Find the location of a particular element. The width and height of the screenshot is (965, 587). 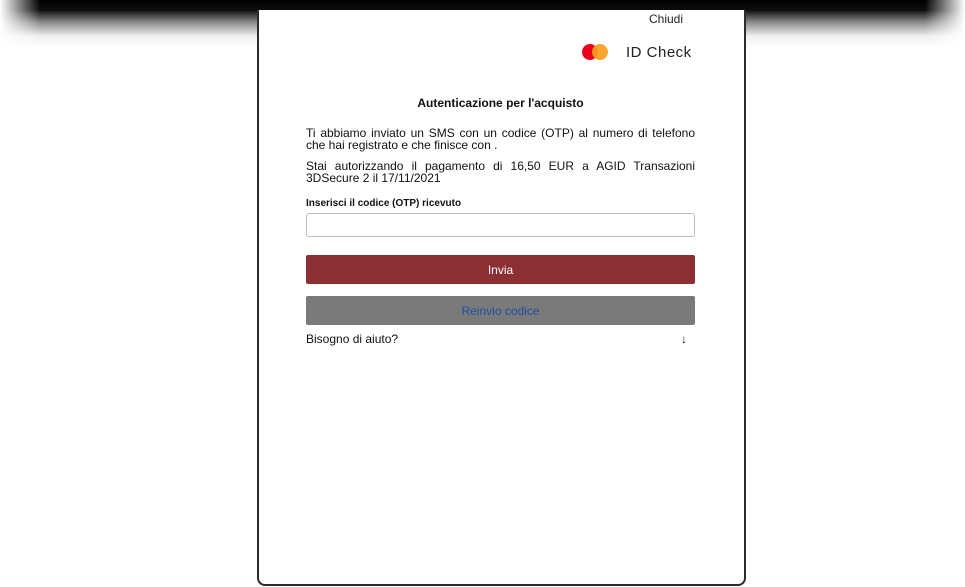

page-title: Autenticazione per l'acquisto is located at coordinates (500, 103).